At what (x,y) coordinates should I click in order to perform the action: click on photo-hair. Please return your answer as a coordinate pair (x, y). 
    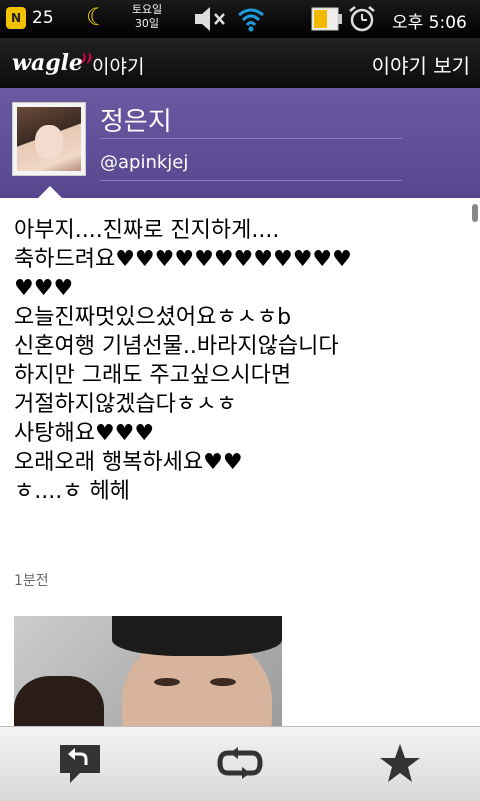
    Looking at the image, I should click on (197, 636).